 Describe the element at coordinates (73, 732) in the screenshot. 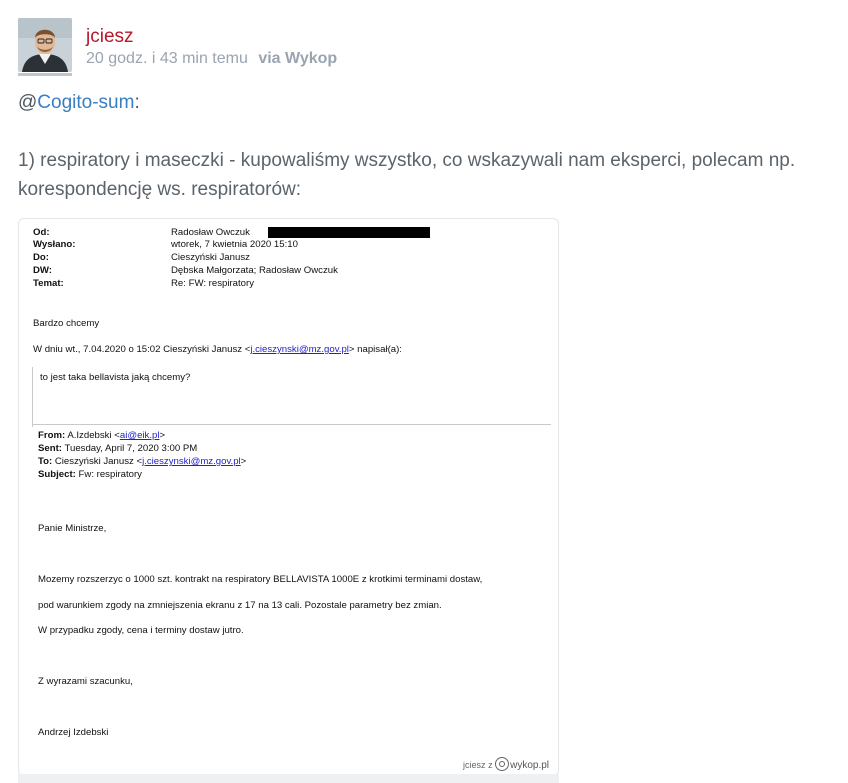

I see `email-signature: Andrzej Izdebski` at that location.